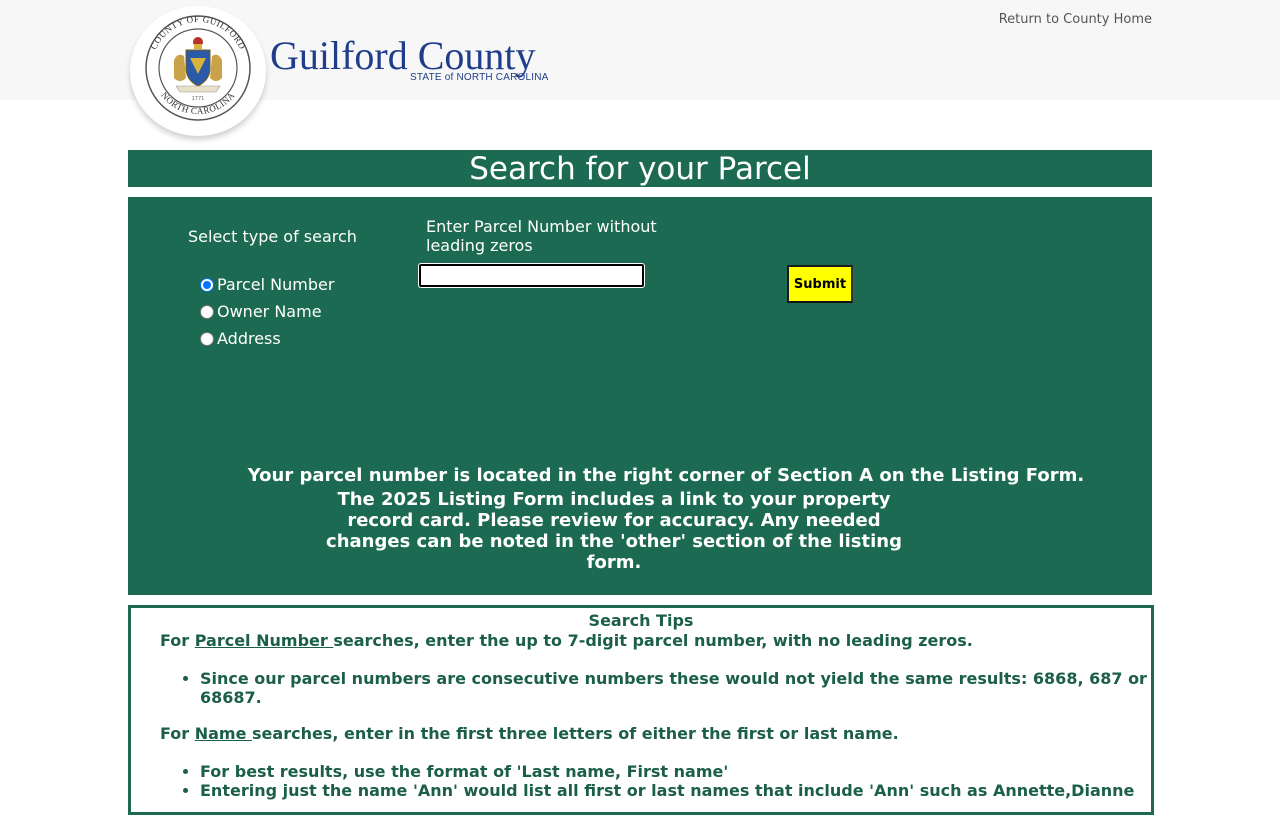 This screenshot has width=1280, height=815. Describe the element at coordinates (272, 236) in the screenshot. I see `search-type-label: Select type of search` at that location.